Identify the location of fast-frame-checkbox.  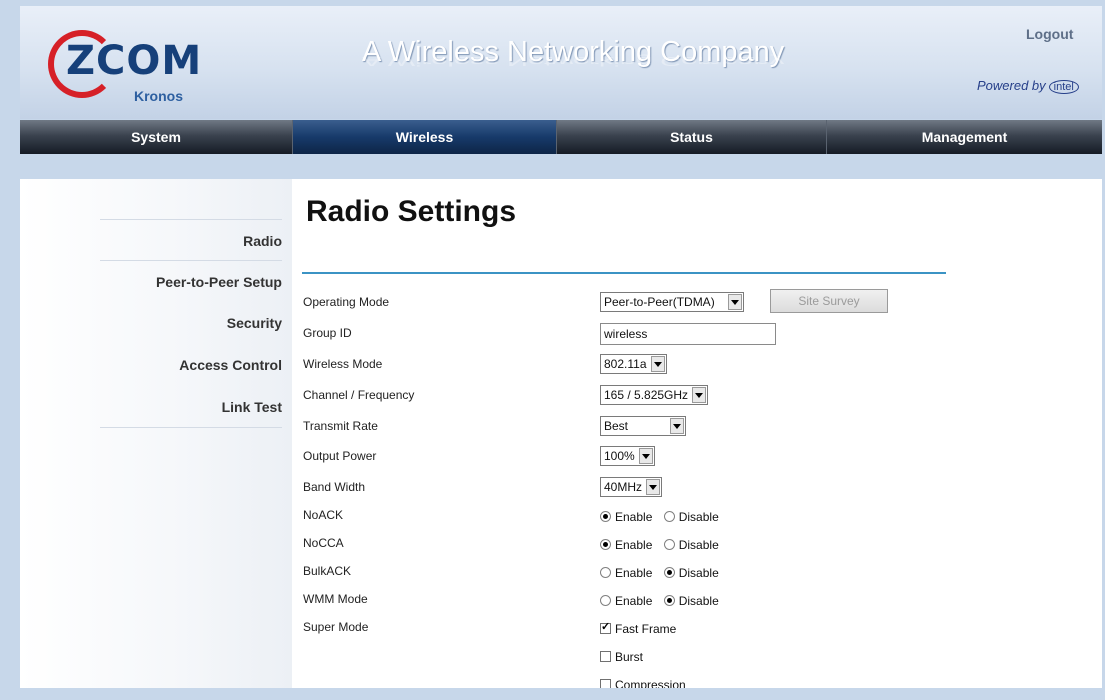
(605, 627).